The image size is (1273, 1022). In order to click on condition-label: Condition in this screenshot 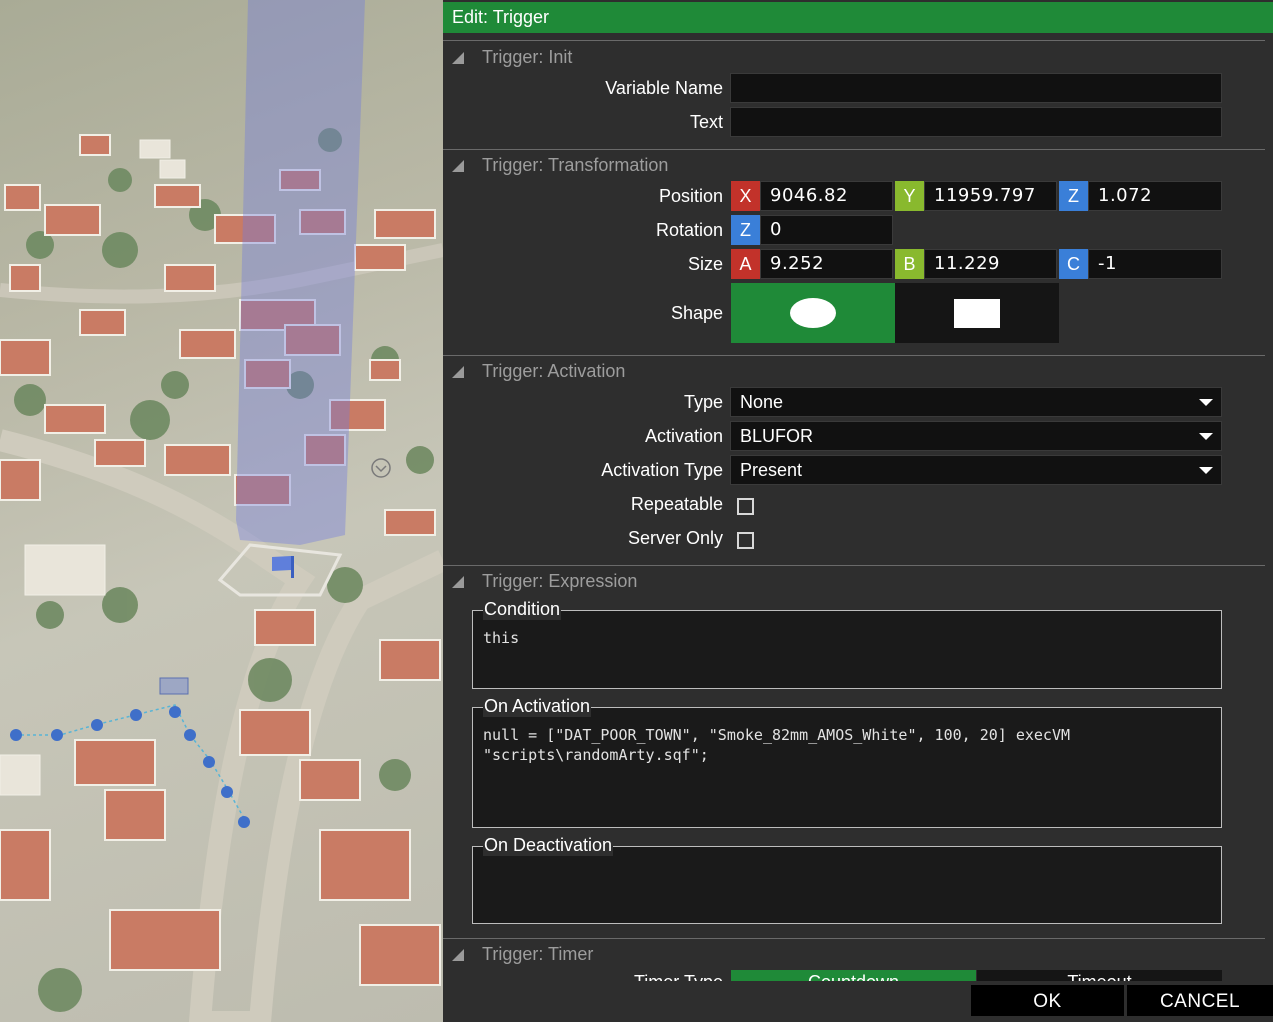, I will do `click(522, 609)`.